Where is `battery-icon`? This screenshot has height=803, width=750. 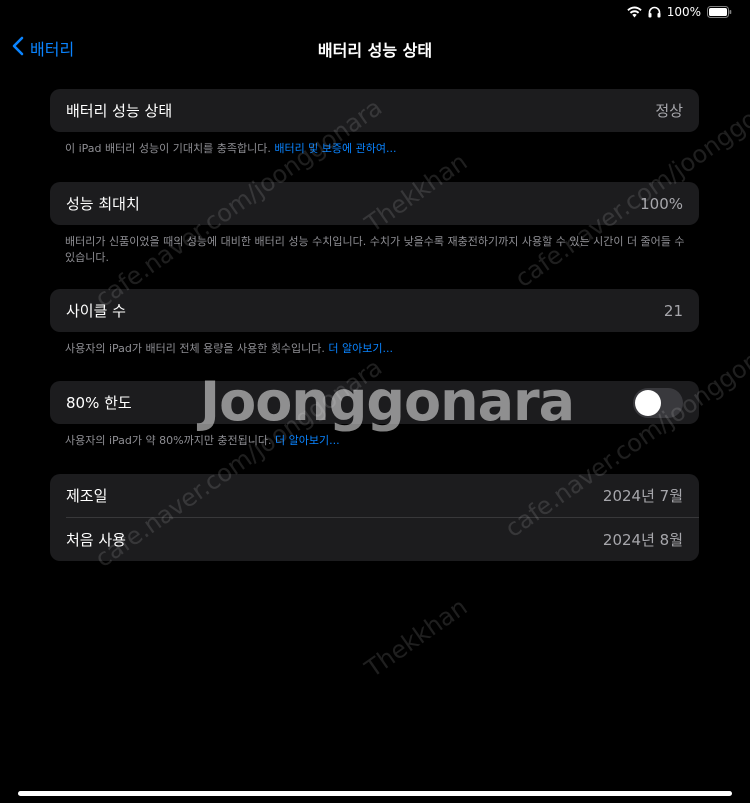
battery-icon is located at coordinates (719, 12).